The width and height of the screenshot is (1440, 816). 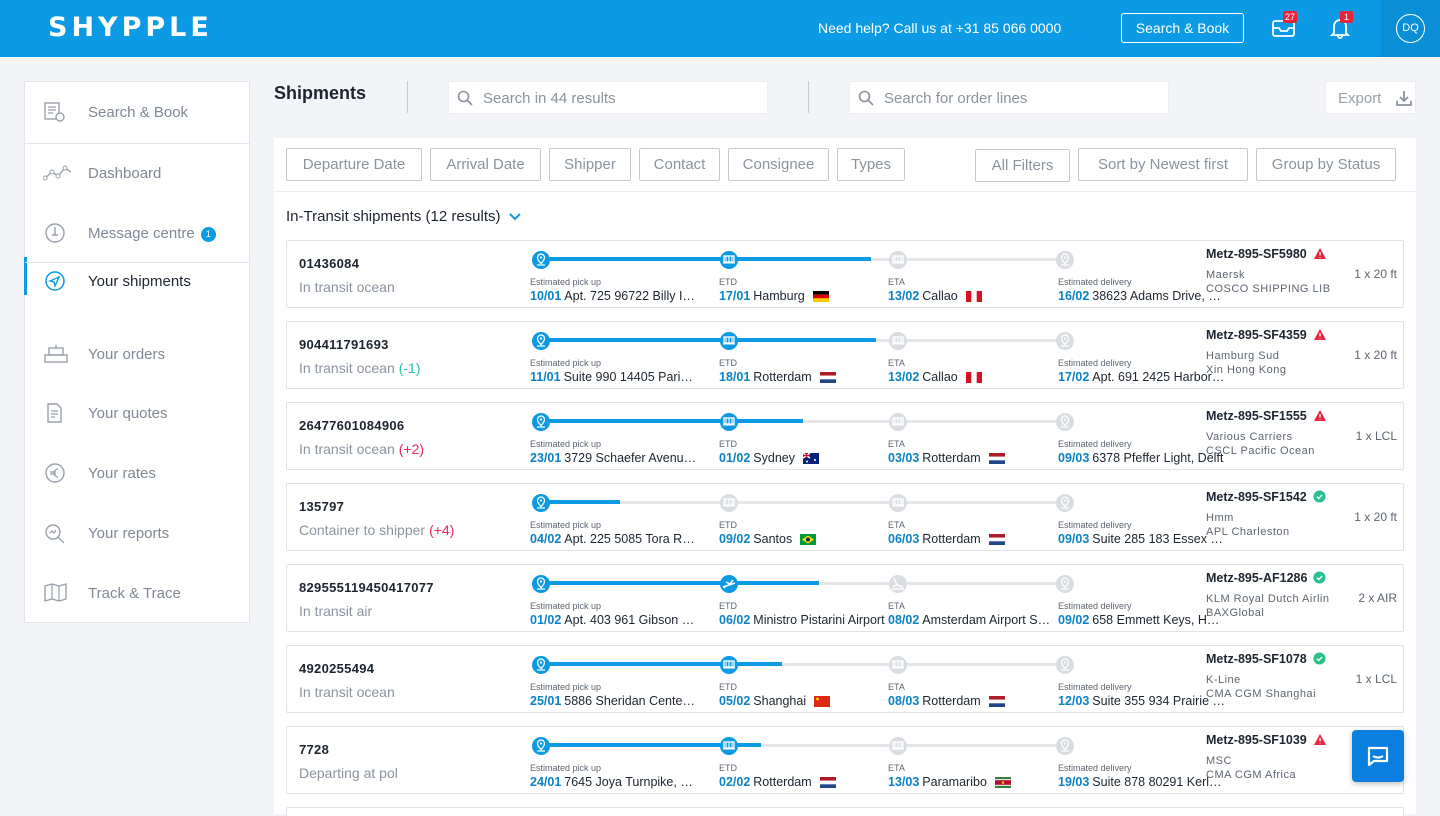 I want to click on search-input, so click(x=618, y=98).